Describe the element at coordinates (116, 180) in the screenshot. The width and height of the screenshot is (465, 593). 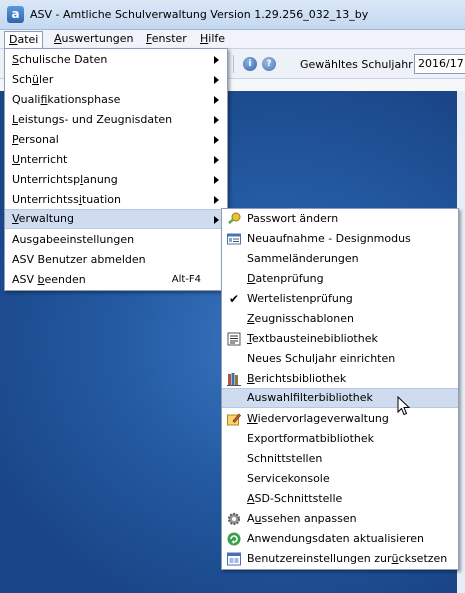
I see `menu-item-unterrichtsplanung: Unterrichtsplanung` at that location.